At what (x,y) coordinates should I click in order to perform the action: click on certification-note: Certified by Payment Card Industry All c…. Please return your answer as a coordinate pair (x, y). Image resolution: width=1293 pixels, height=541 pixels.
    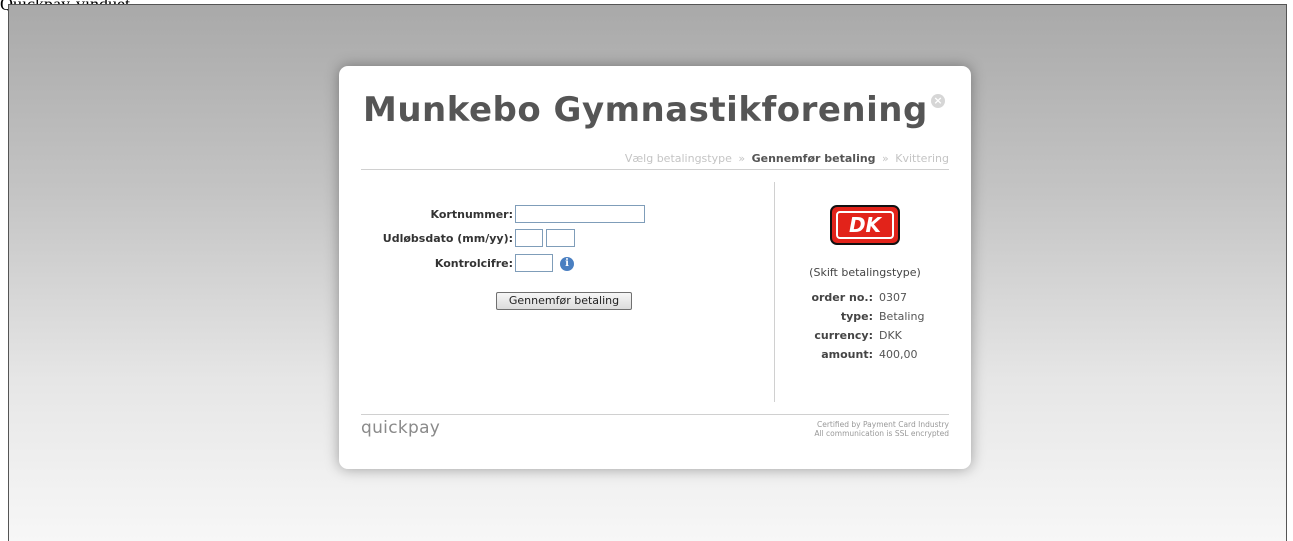
    Looking at the image, I should click on (881, 429).